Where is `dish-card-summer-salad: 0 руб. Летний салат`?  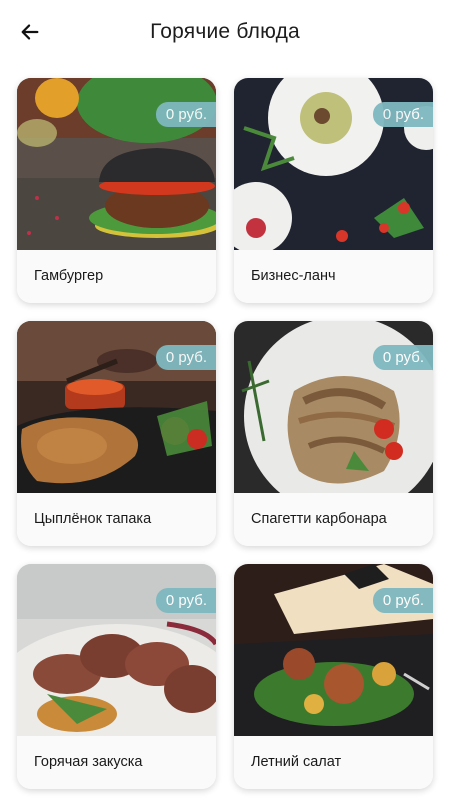 dish-card-summer-salad: 0 руб. Летний салат is located at coordinates (333, 676).